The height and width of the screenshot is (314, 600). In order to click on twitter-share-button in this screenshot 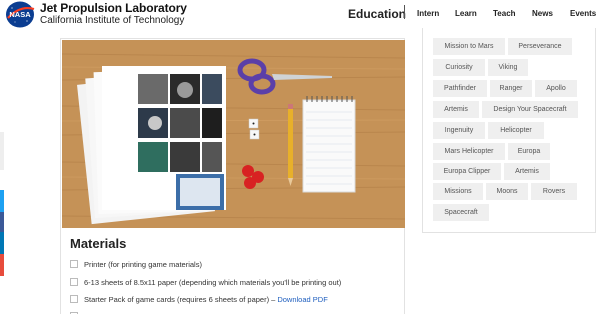, I will do `click(2, 201)`.